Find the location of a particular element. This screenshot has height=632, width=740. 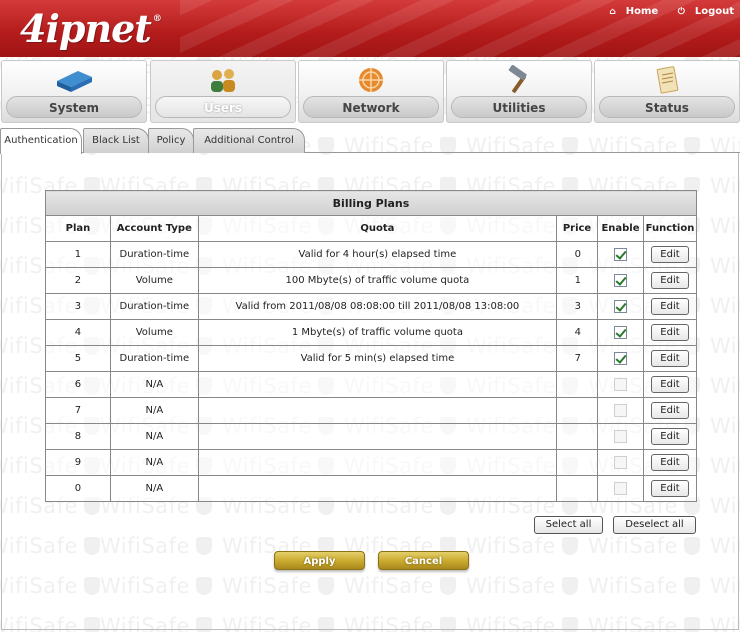

nav-system-label: System is located at coordinates (74, 107).